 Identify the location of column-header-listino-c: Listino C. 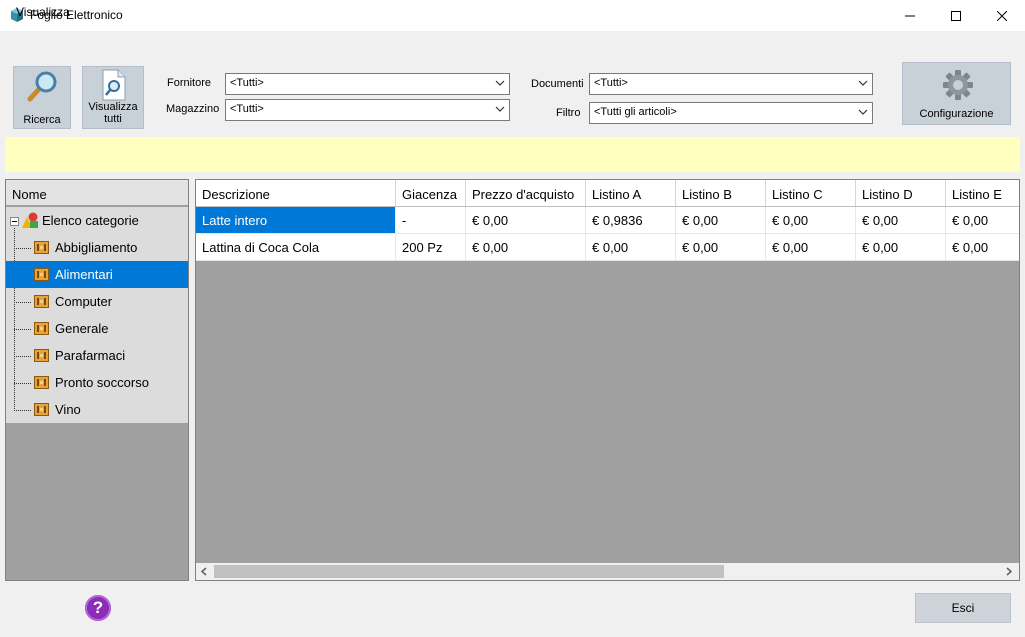
(811, 193).